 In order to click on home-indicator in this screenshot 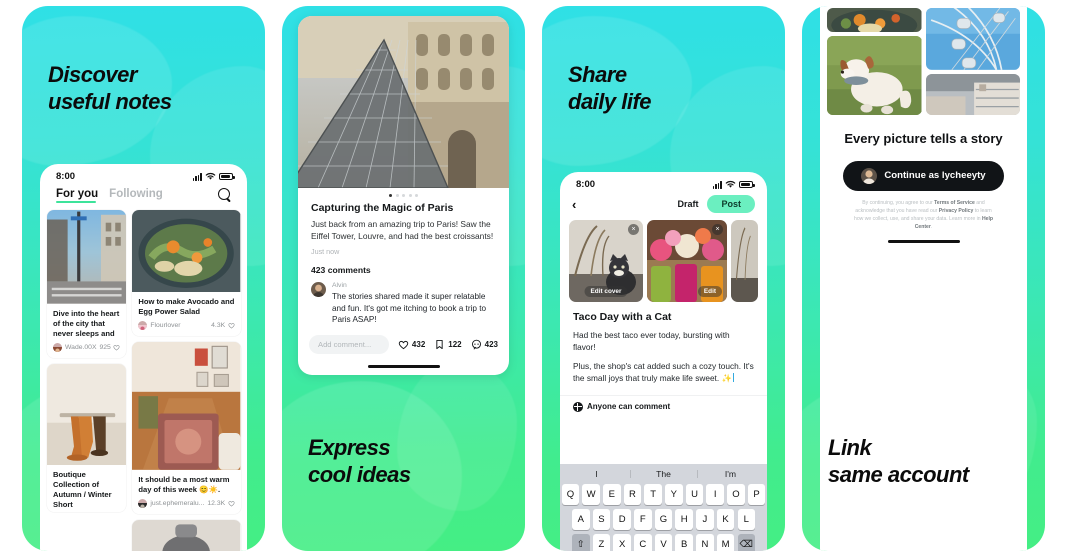, I will do `click(923, 241)`.